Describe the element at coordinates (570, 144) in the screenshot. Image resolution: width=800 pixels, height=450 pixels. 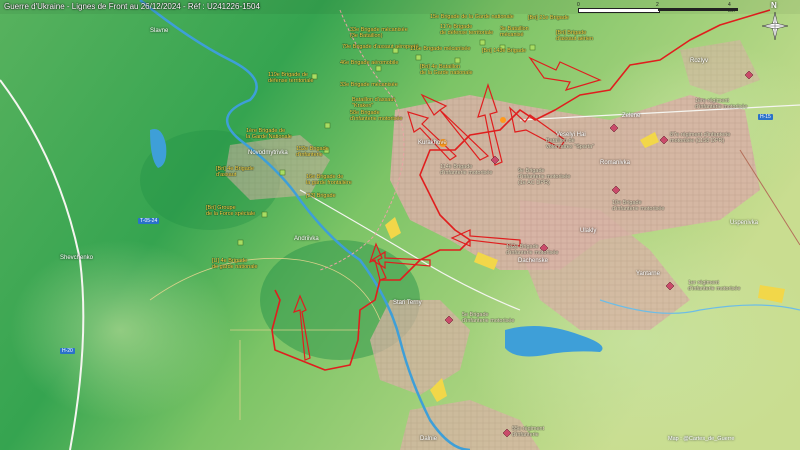
I see `ru-unit-label: Bataillon de volontaires "Sparta"` at that location.